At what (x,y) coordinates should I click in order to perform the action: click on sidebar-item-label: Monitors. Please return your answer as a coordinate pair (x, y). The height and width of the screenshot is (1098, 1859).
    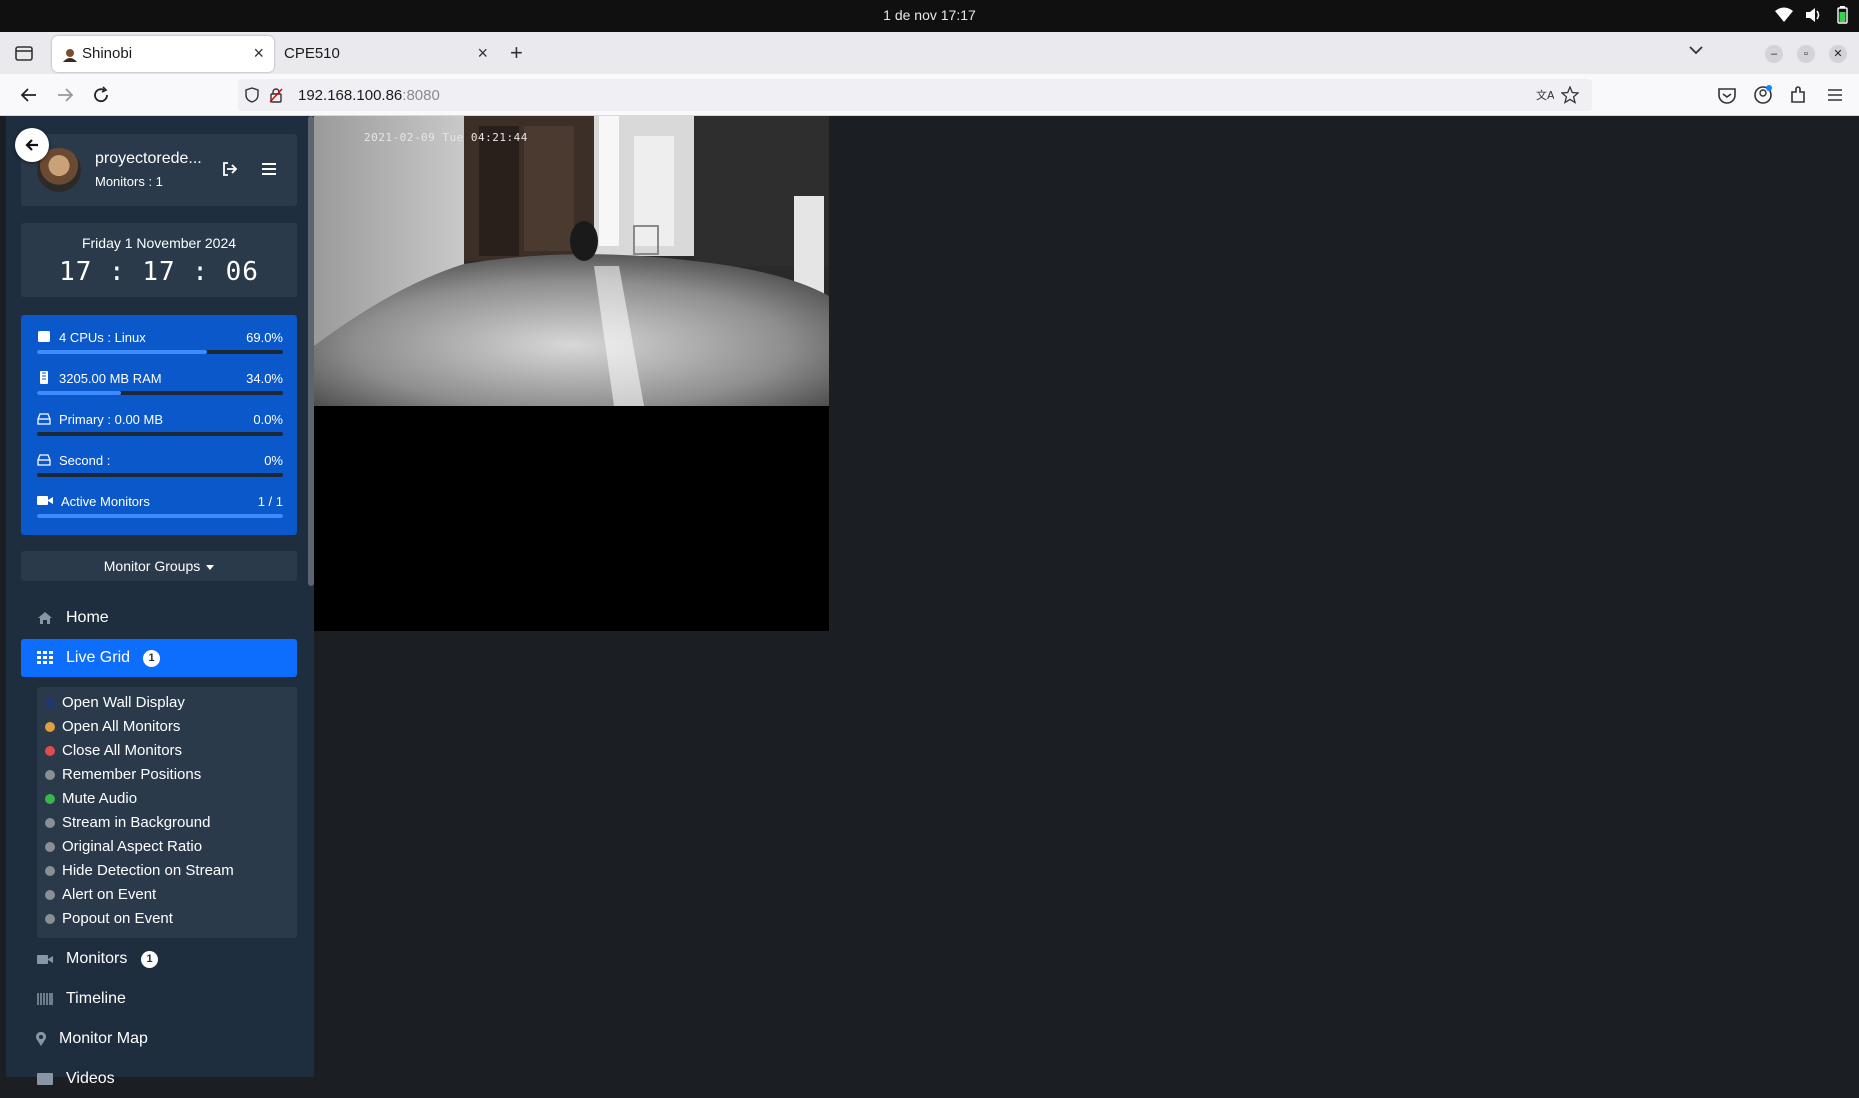
    Looking at the image, I should click on (97, 958).